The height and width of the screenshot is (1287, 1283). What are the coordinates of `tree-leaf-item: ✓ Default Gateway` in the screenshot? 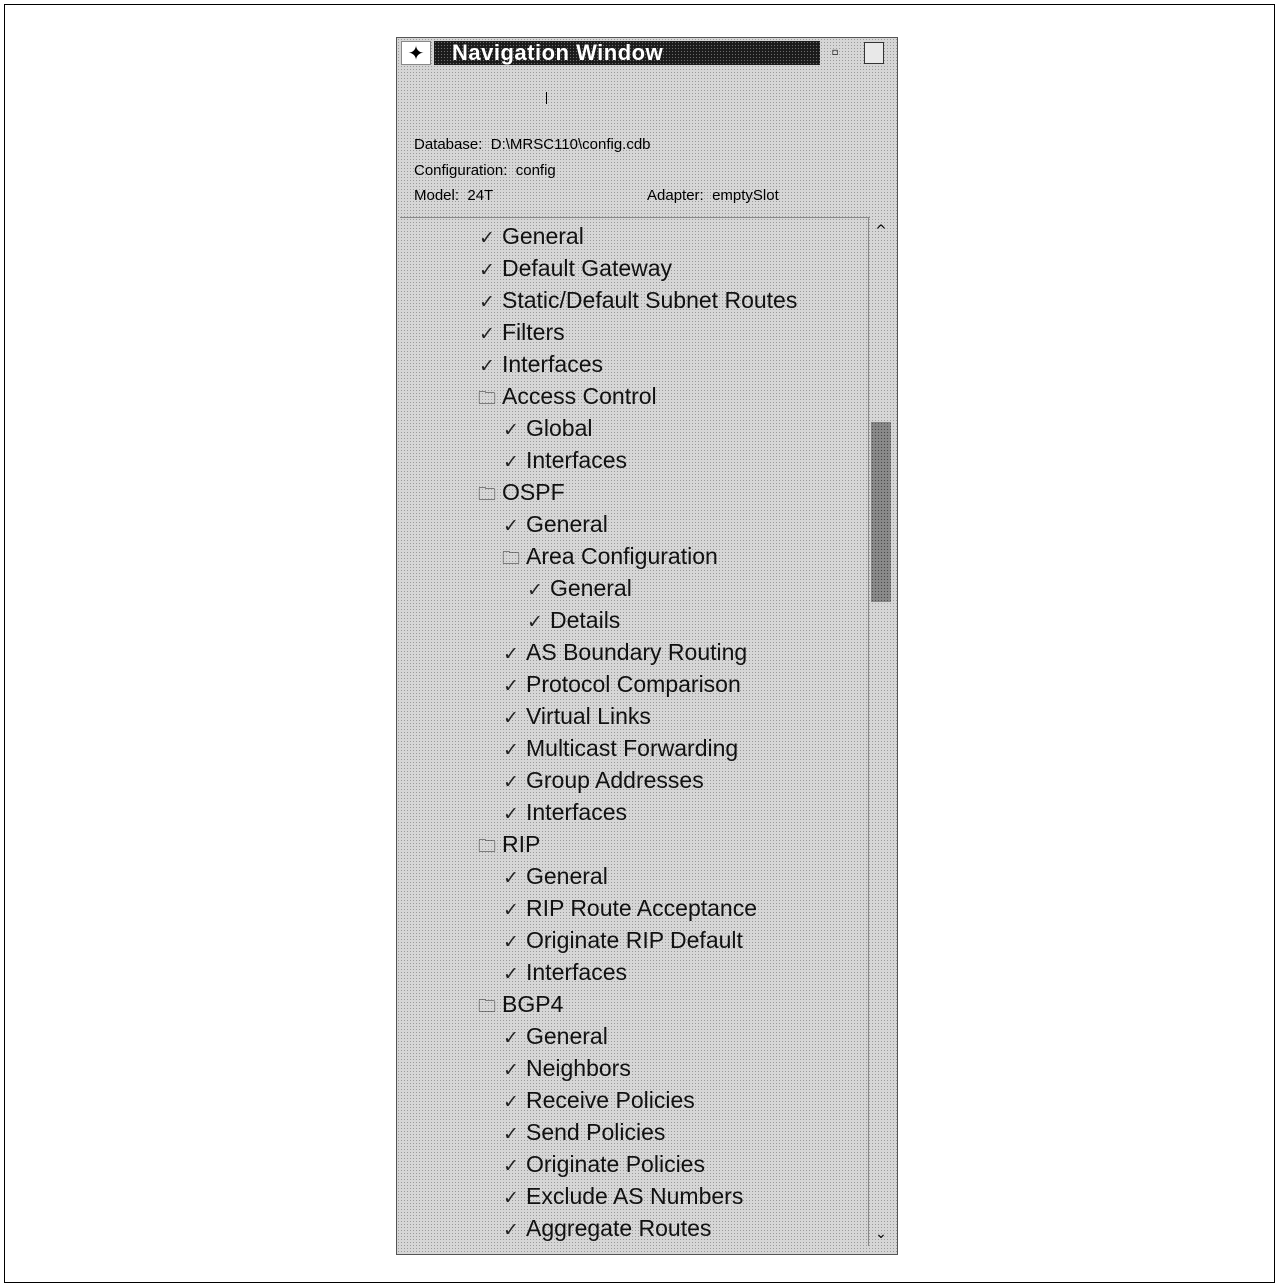 It's located at (574, 268).